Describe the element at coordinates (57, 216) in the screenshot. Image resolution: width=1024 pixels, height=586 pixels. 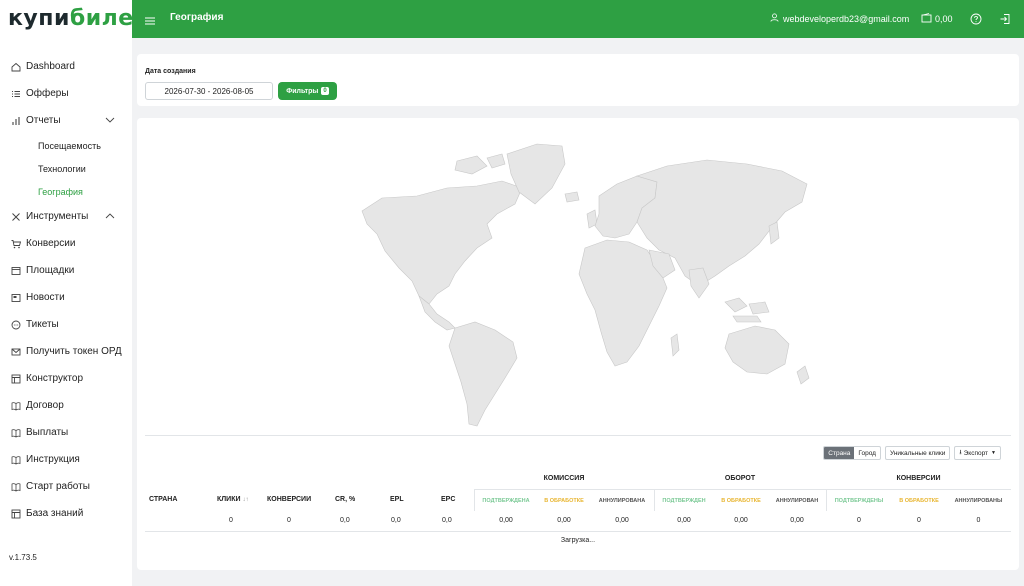
I see `sidebar-item-label: Инструменты` at that location.